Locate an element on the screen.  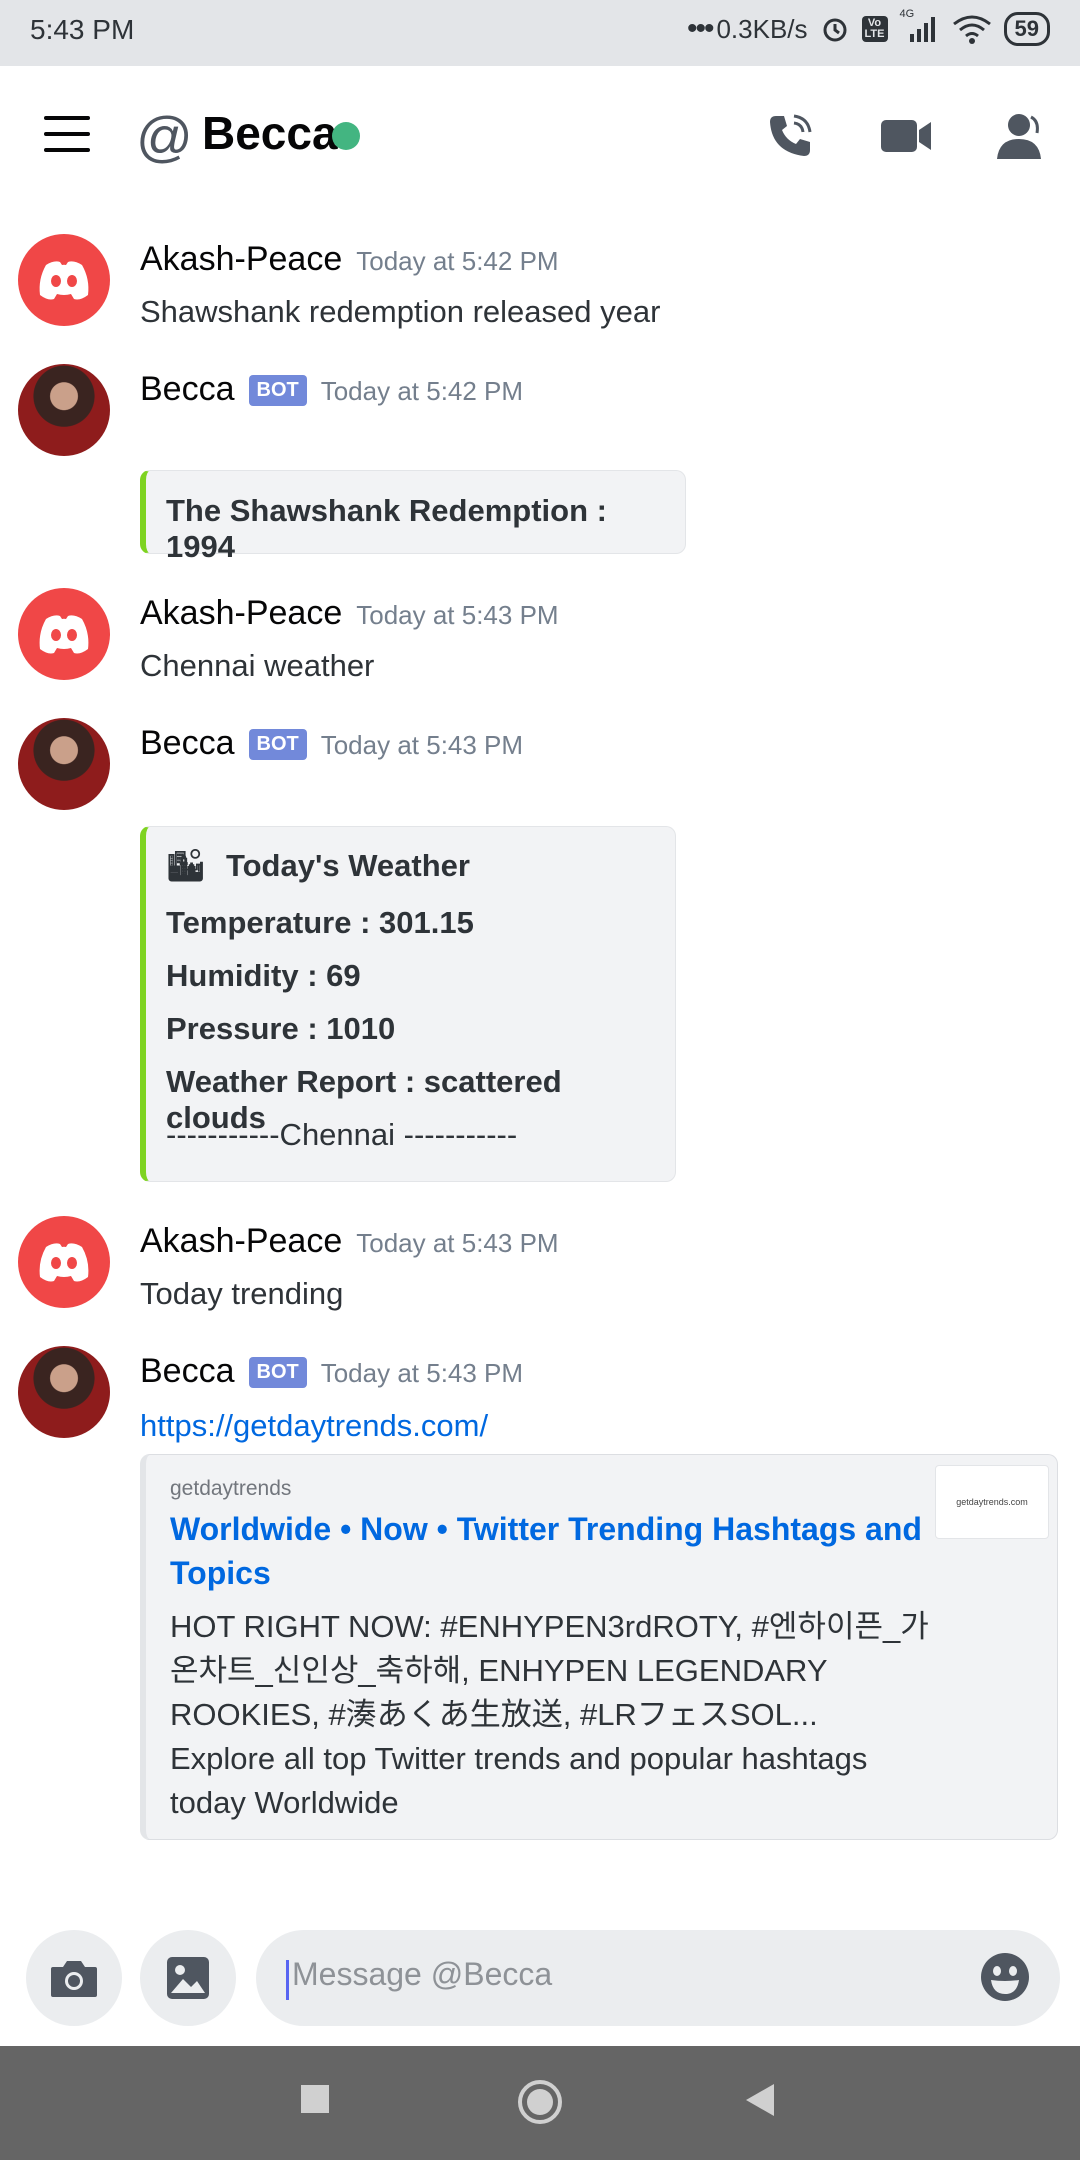
recents-button is located at coordinates (315, 2101).